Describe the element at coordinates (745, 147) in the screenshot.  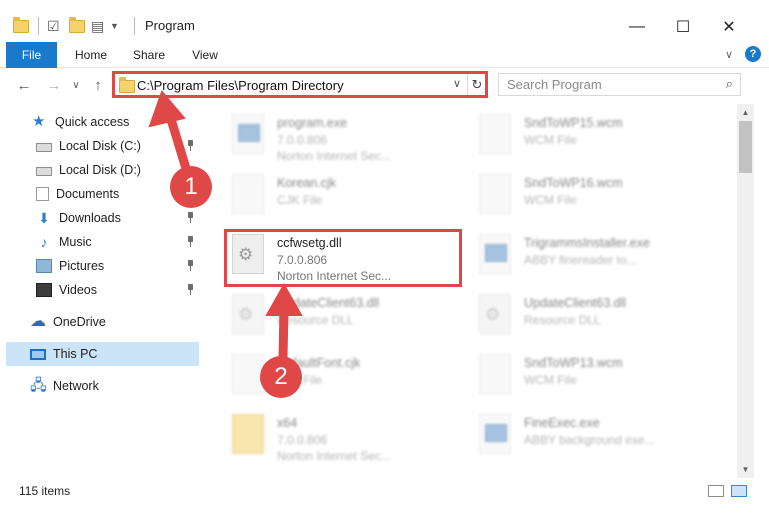
I see `scroll-thumb` at that location.